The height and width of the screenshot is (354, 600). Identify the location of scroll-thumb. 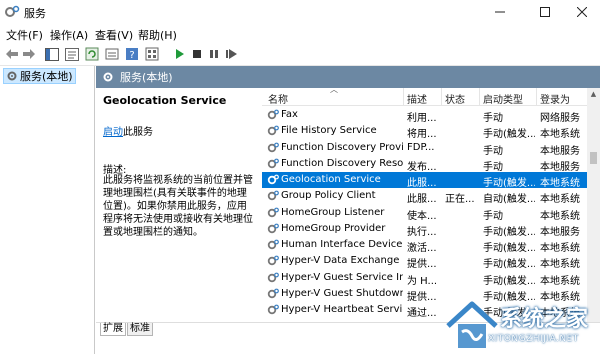
(593, 158).